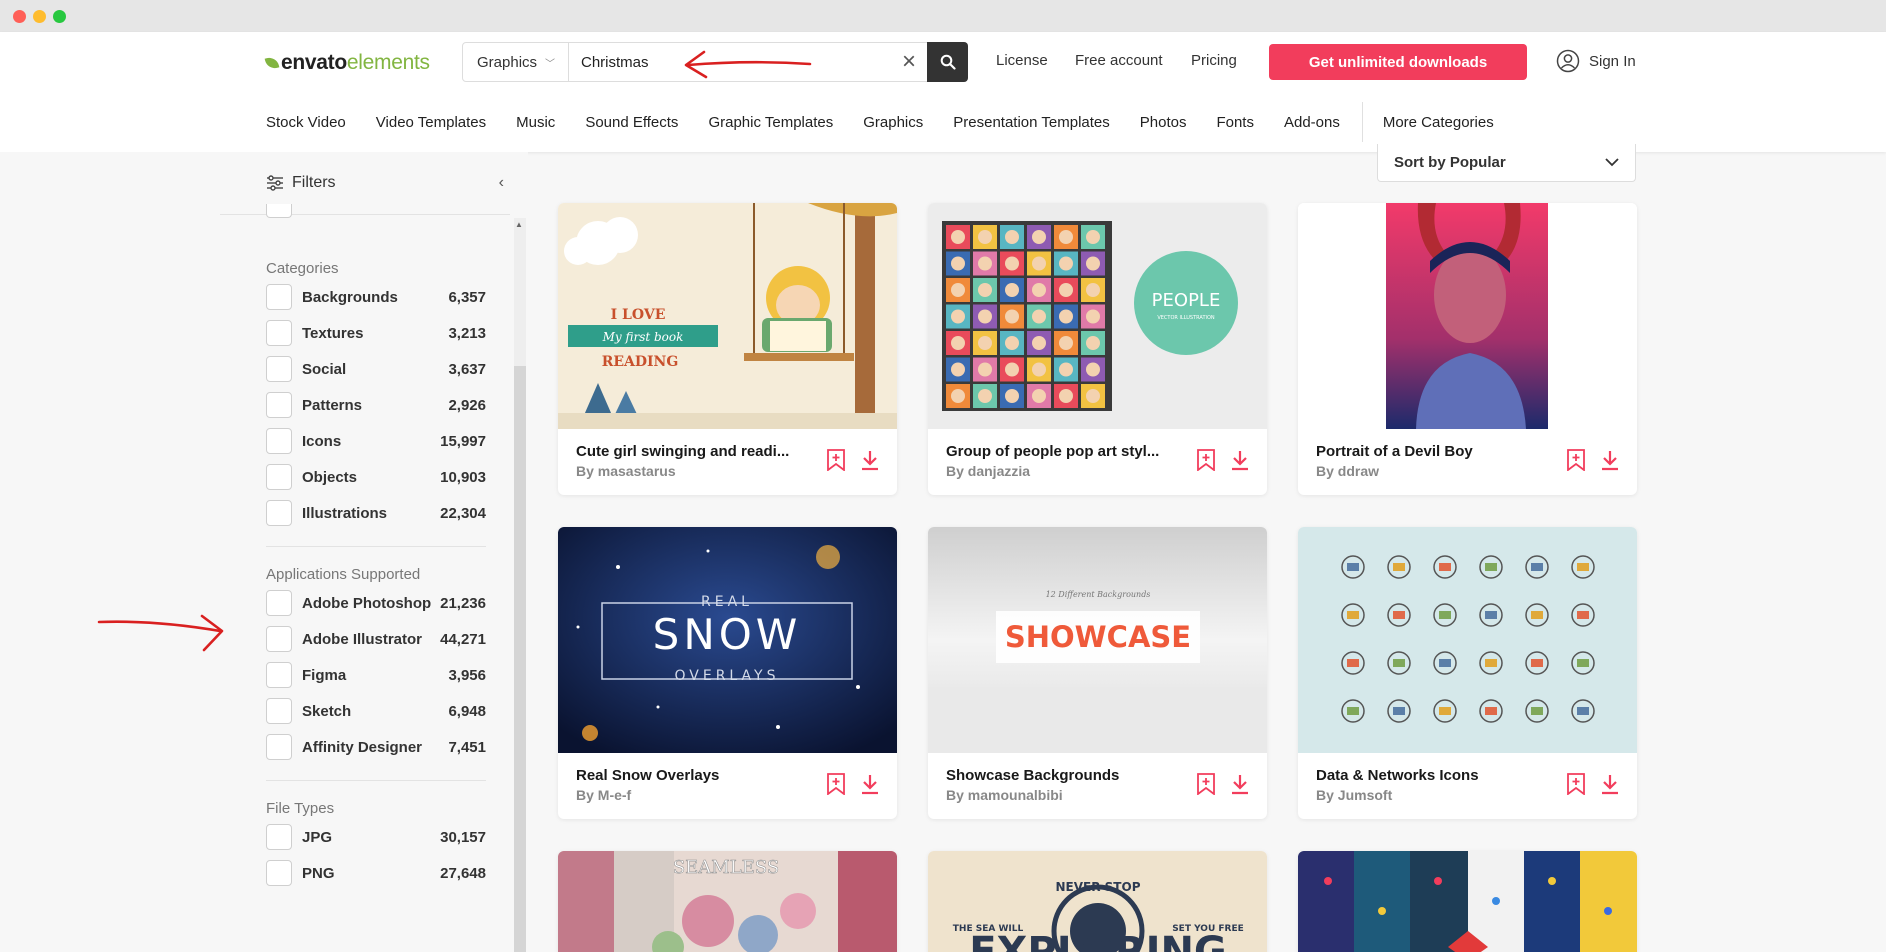 The height and width of the screenshot is (952, 1886). I want to click on item-title: Data & Networks Icons, so click(1428, 775).